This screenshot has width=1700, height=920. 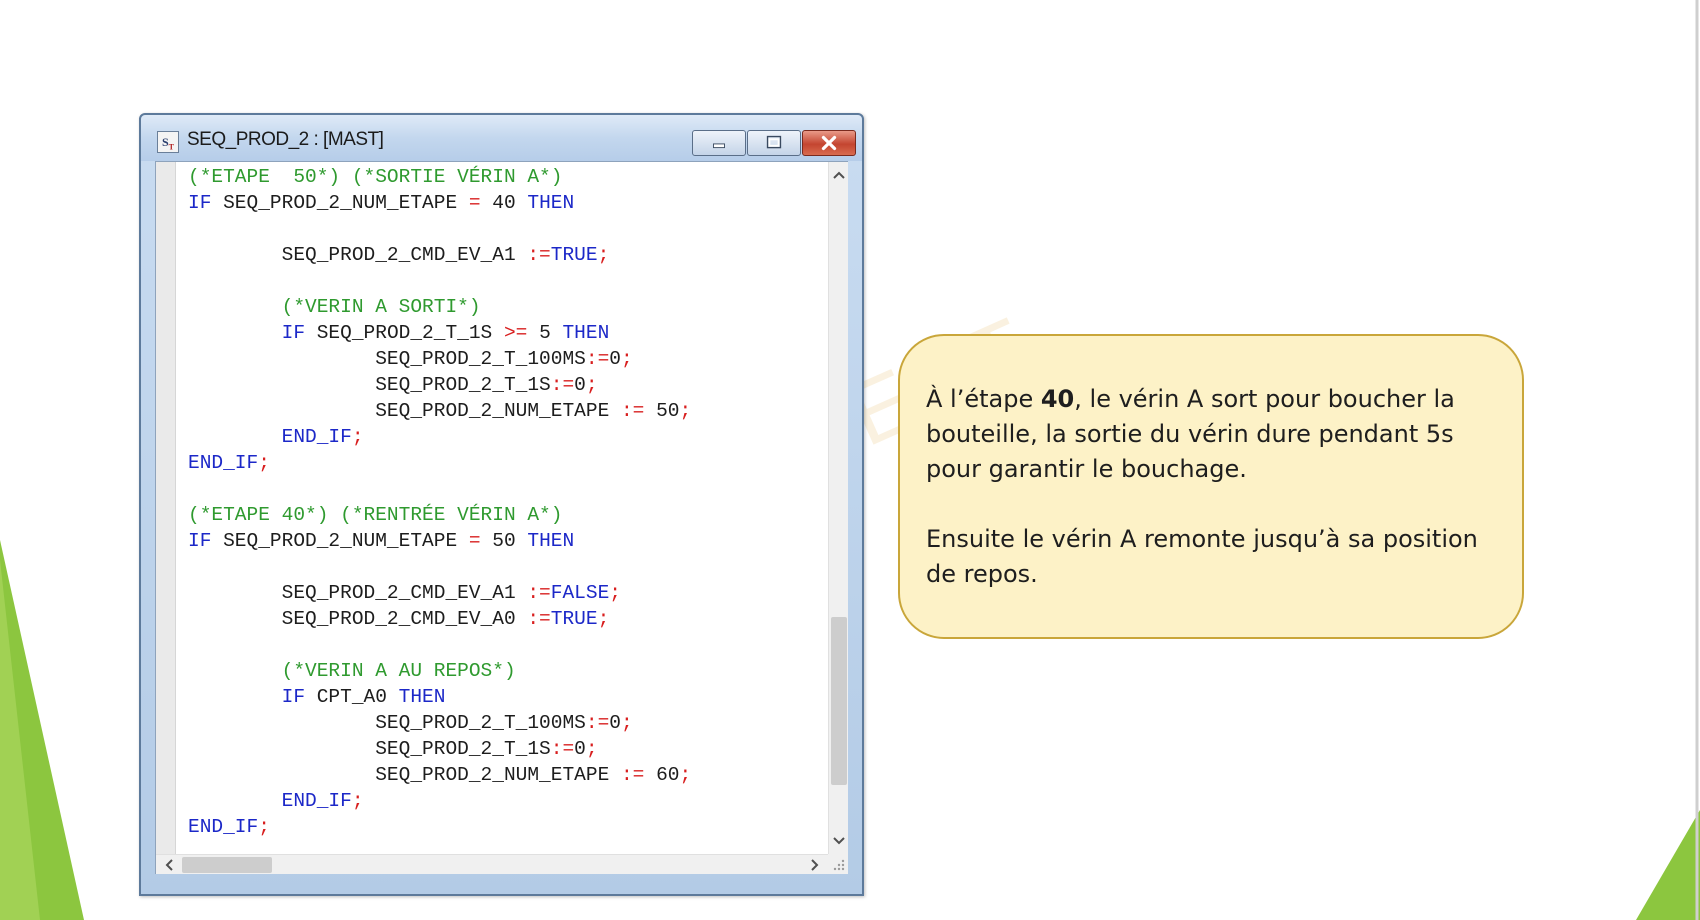 I want to click on window-title: SEQ_PROD_2 : [MAST], so click(x=285, y=139).